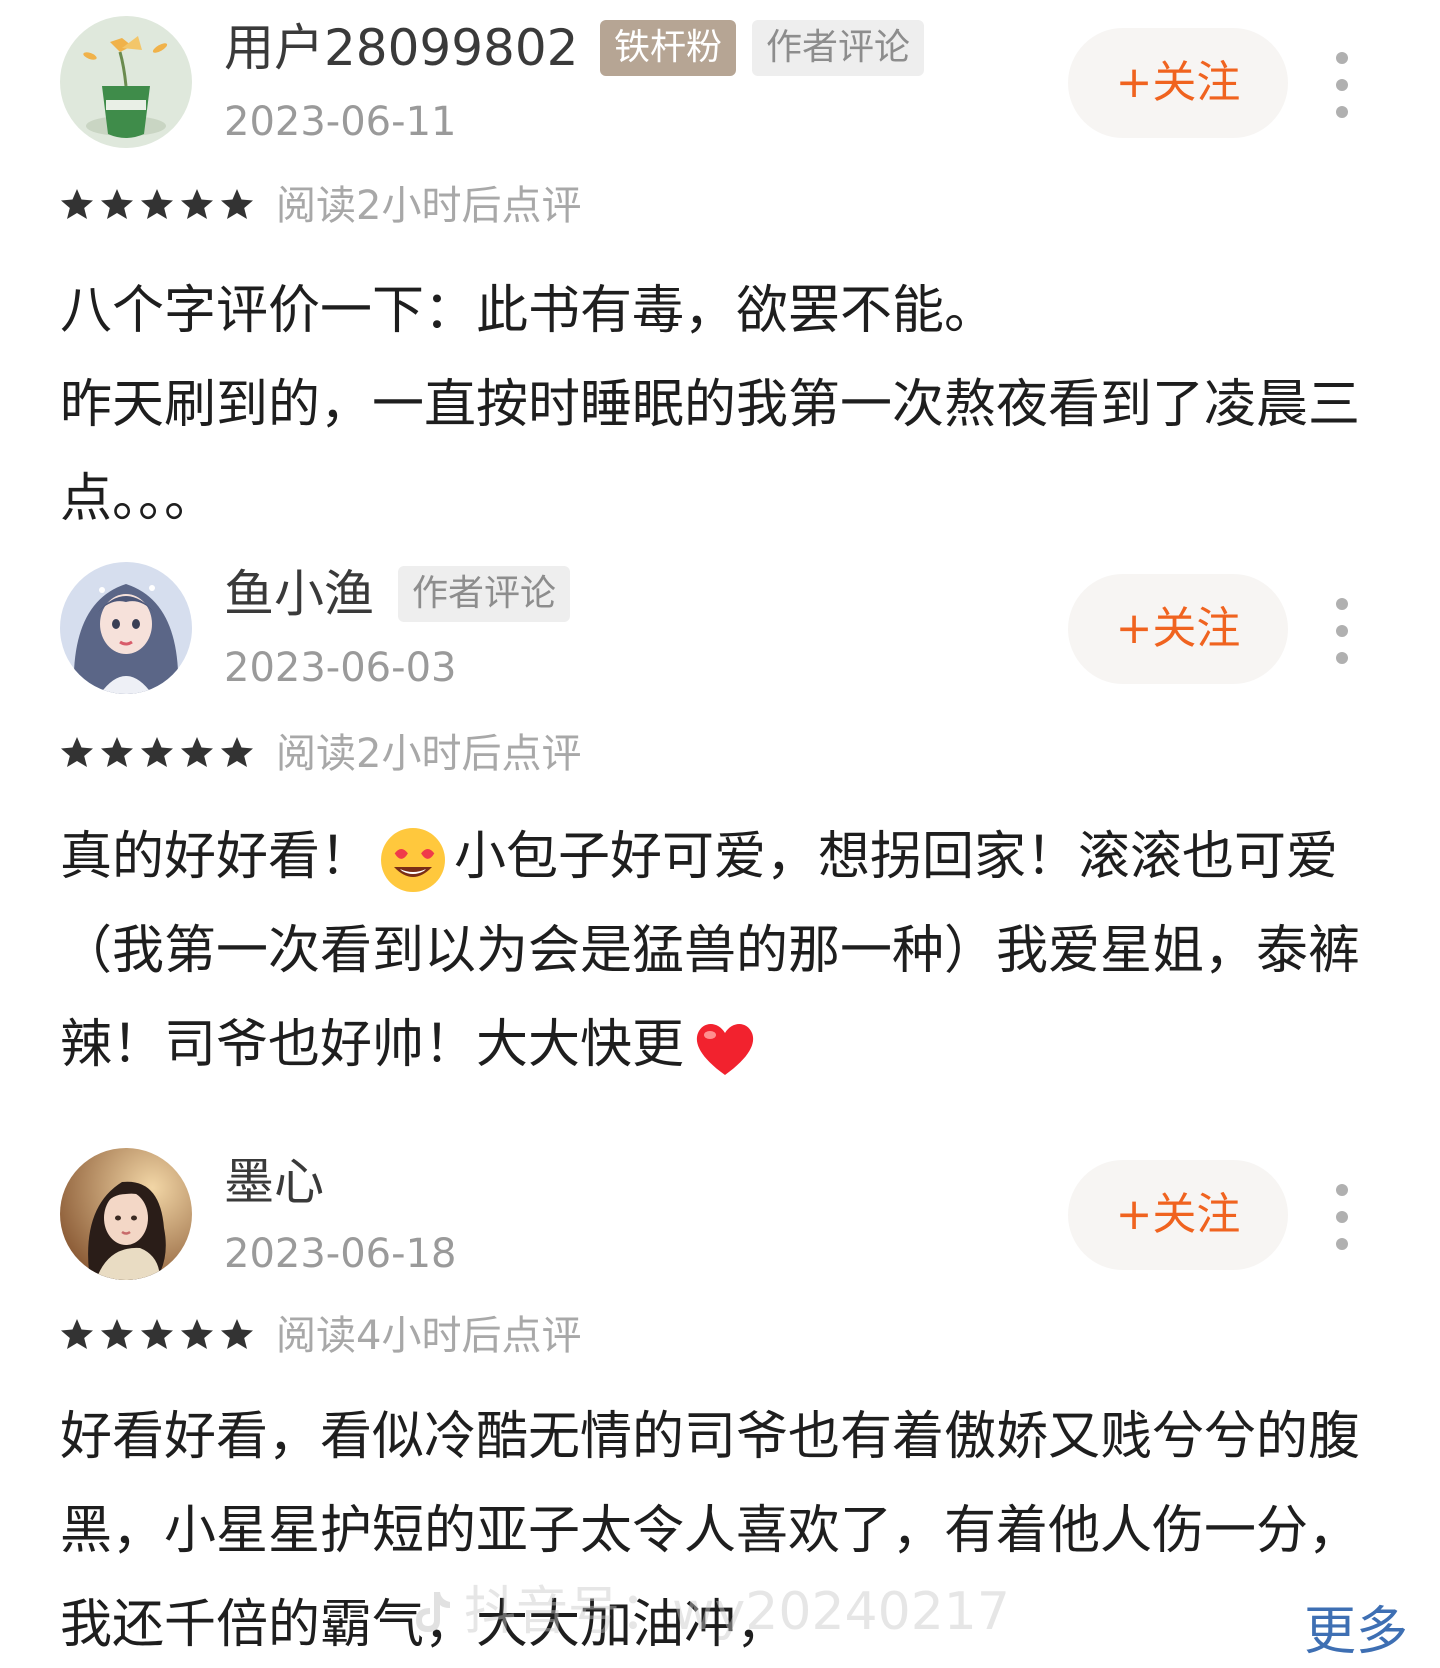 The height and width of the screenshot is (1668, 1440). What do you see at coordinates (340, 122) in the screenshot?
I see `review-date: 2023-06-11` at bounding box center [340, 122].